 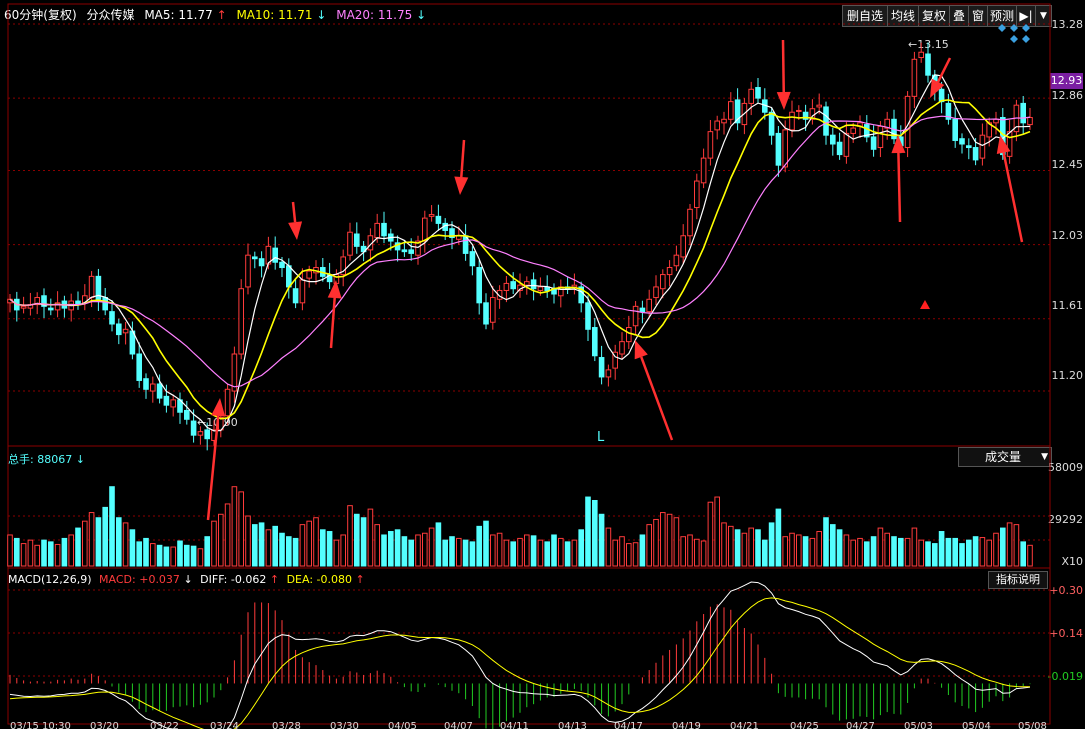 What do you see at coordinates (744, 725) in the screenshot?
I see `x-tick-label: 04/21` at bounding box center [744, 725].